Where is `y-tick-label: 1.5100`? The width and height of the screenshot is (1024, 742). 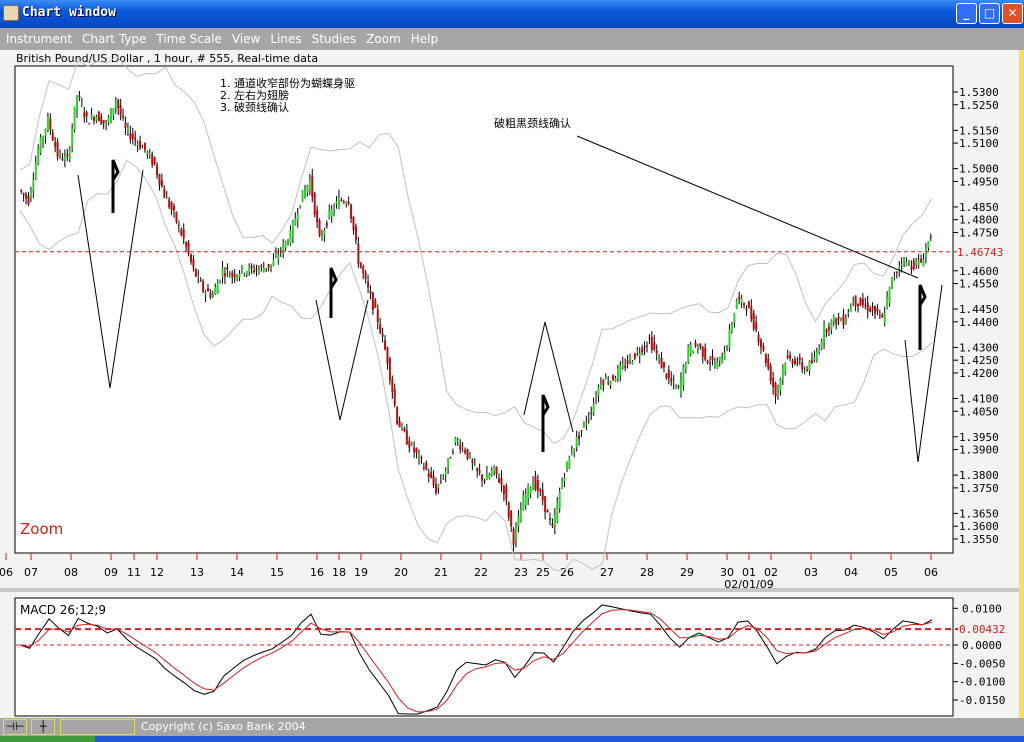
y-tick-label: 1.5100 is located at coordinates (979, 143).